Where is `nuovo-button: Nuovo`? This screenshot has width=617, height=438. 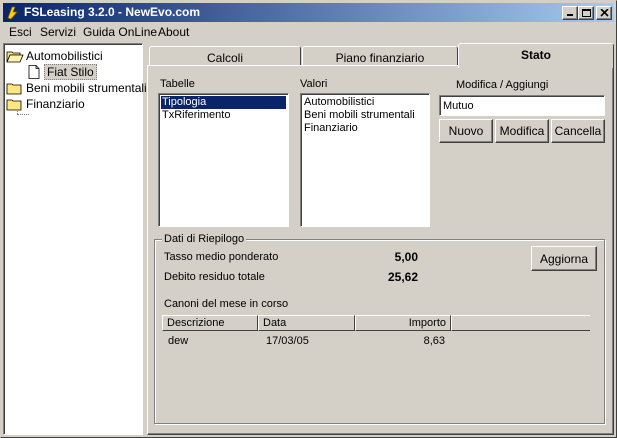
nuovo-button: Nuovo is located at coordinates (466, 131).